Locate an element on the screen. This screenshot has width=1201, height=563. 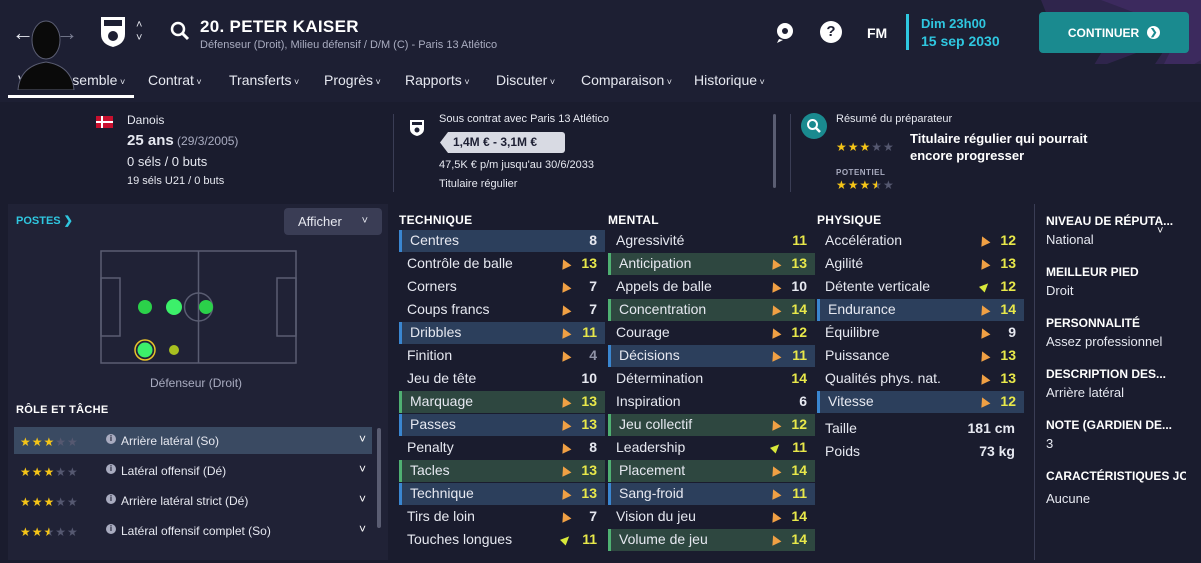
transfer-value: 1,4M € - 3,1M € is located at coordinates (502, 142).